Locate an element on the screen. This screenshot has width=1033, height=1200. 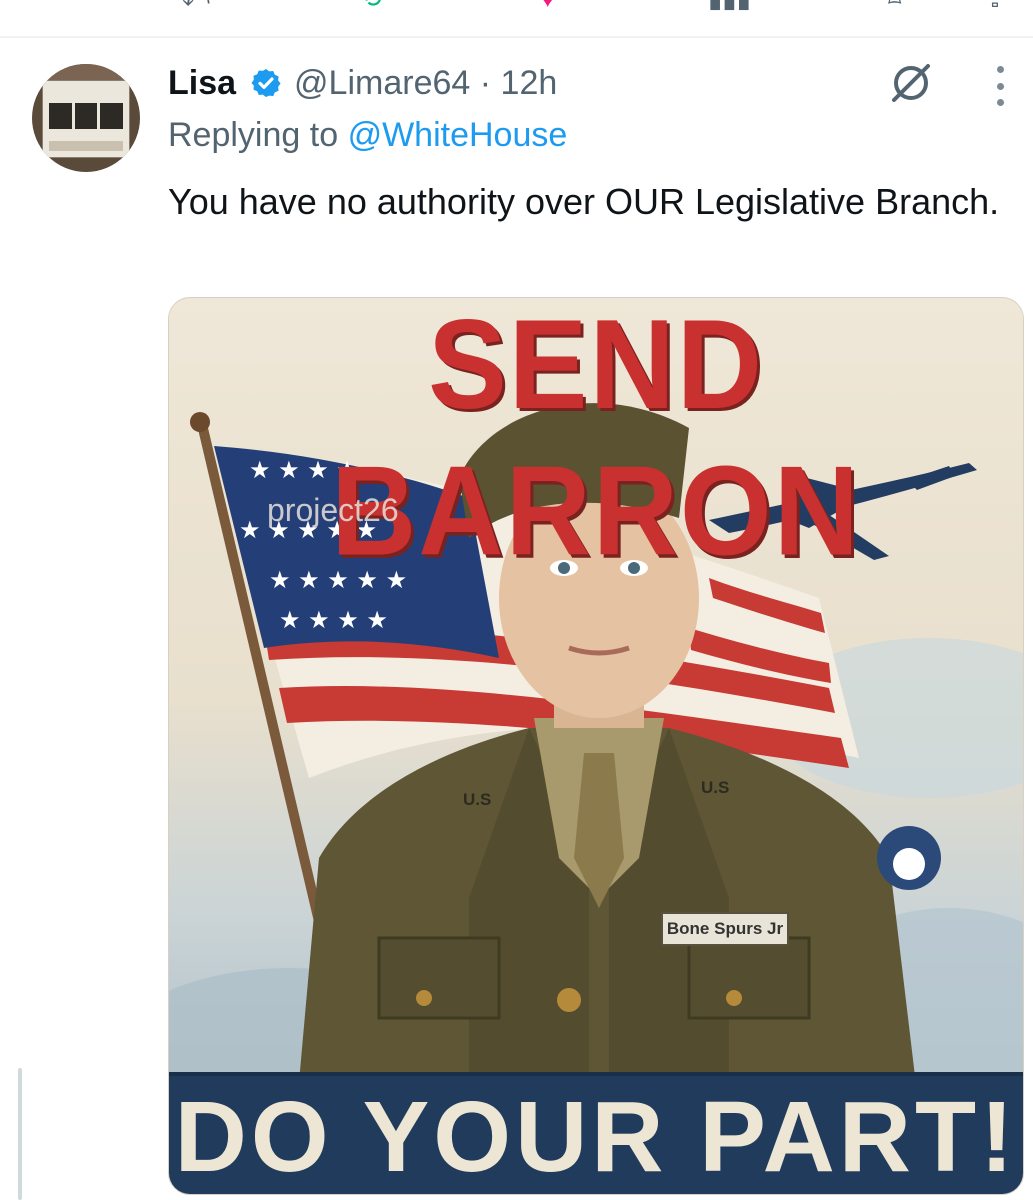
collar-insignia-right: U.S is located at coordinates (715, 787).